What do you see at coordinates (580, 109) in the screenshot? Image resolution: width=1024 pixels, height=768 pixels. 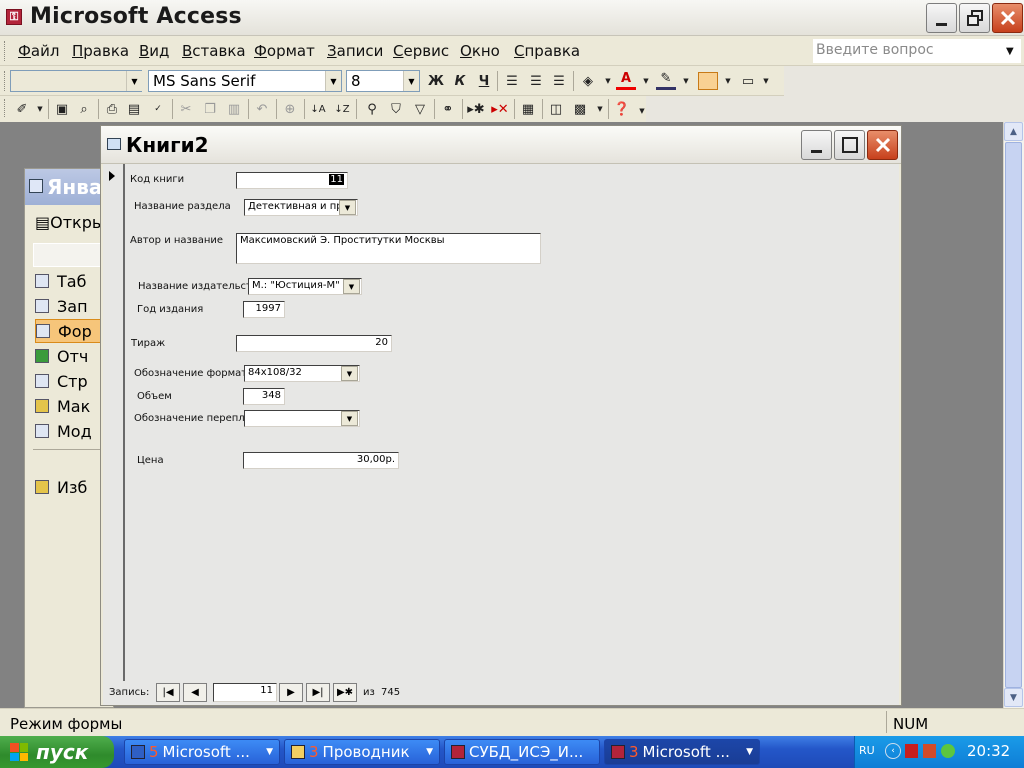 I see `new-object-icon: ▩` at bounding box center [580, 109].